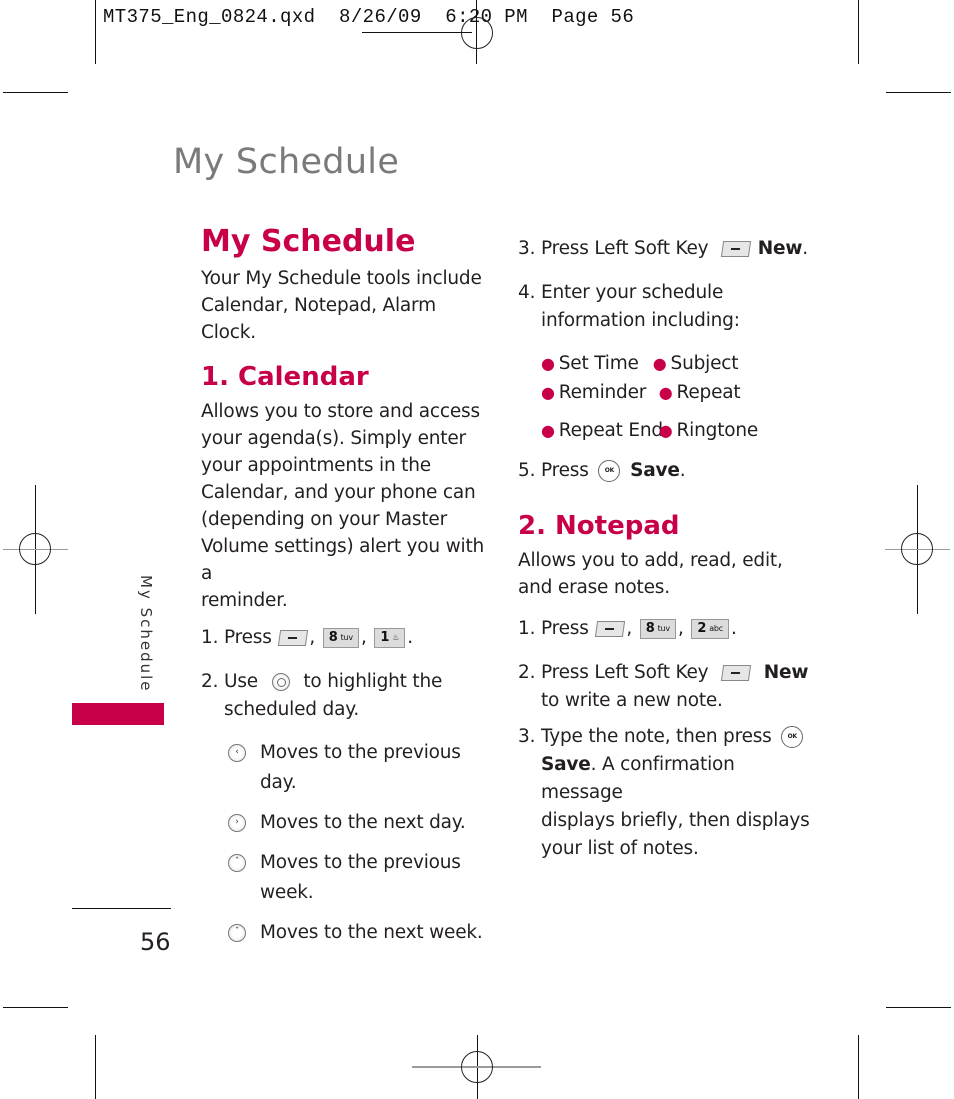 This screenshot has height=1099, width=954. What do you see at coordinates (340, 411) in the screenshot?
I see `text-line: Allows you to store and access` at bounding box center [340, 411].